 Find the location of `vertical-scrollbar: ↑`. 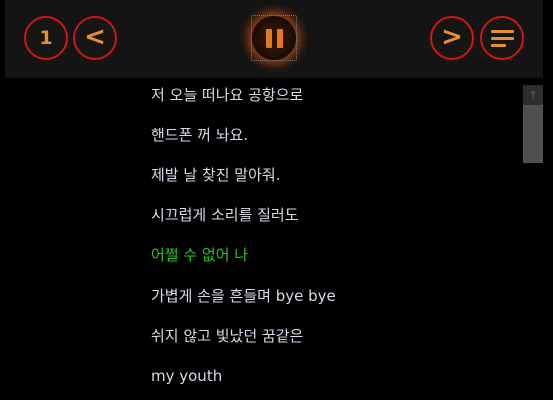

vertical-scrollbar: ↑ is located at coordinates (533, 242).